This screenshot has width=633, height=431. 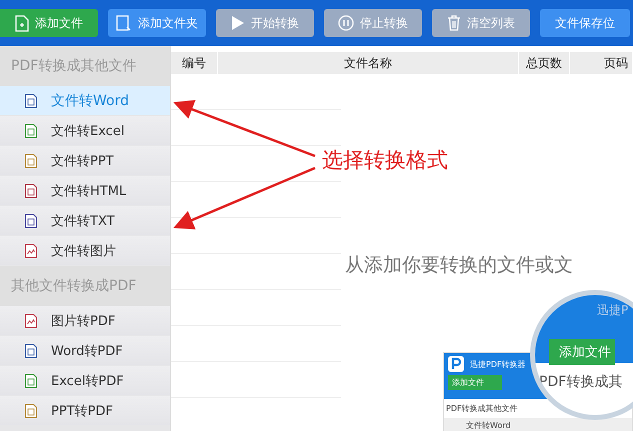 I want to click on add-folder-icon, so click(x=124, y=23).